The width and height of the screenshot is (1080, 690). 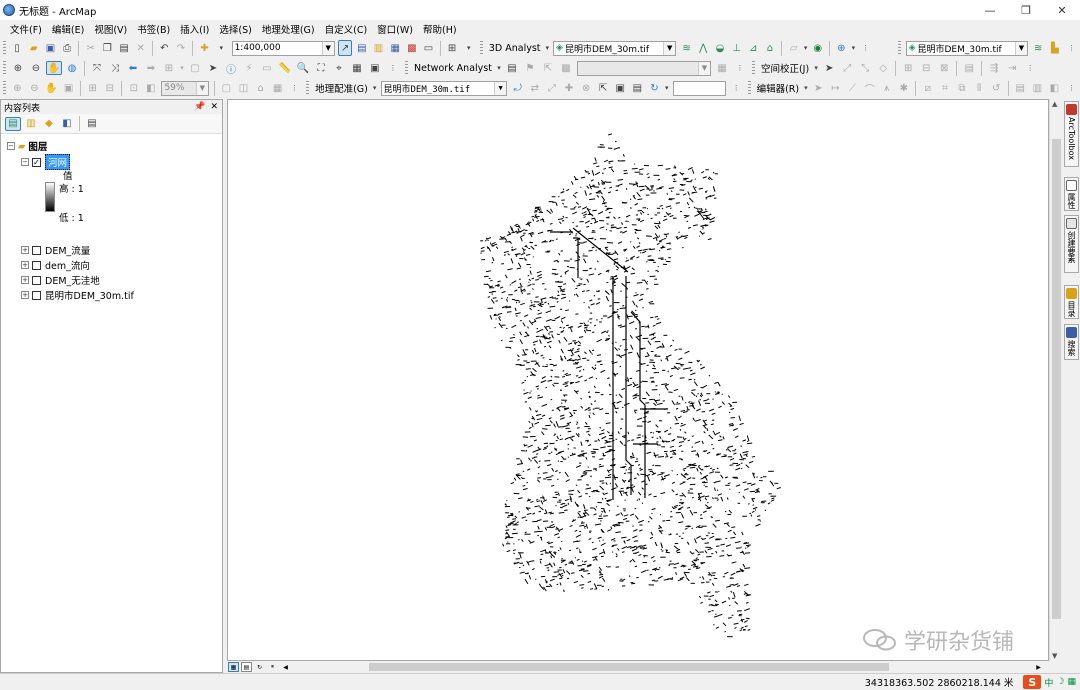 I want to click on arcscene-icon: ◉, so click(x=817, y=48).